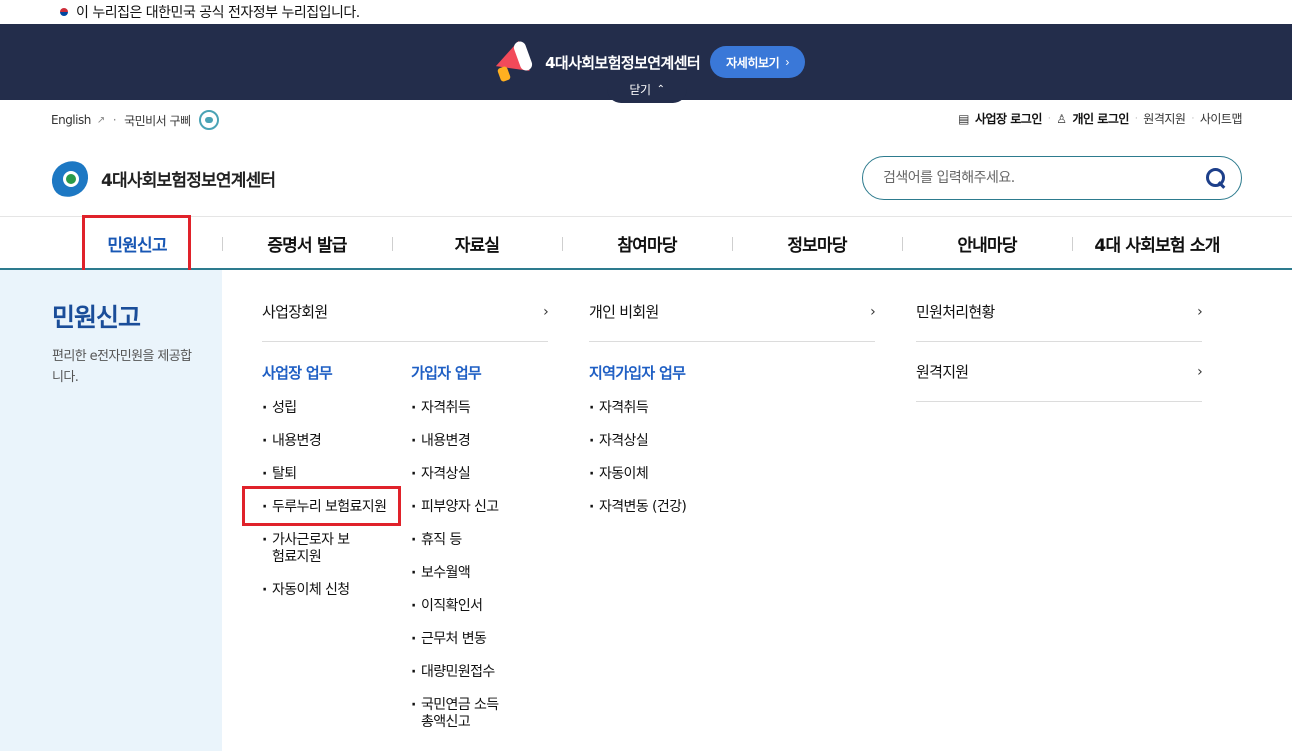  What do you see at coordinates (96, 317) in the screenshot?
I see `mega-menu-title: 민원신고` at bounding box center [96, 317].